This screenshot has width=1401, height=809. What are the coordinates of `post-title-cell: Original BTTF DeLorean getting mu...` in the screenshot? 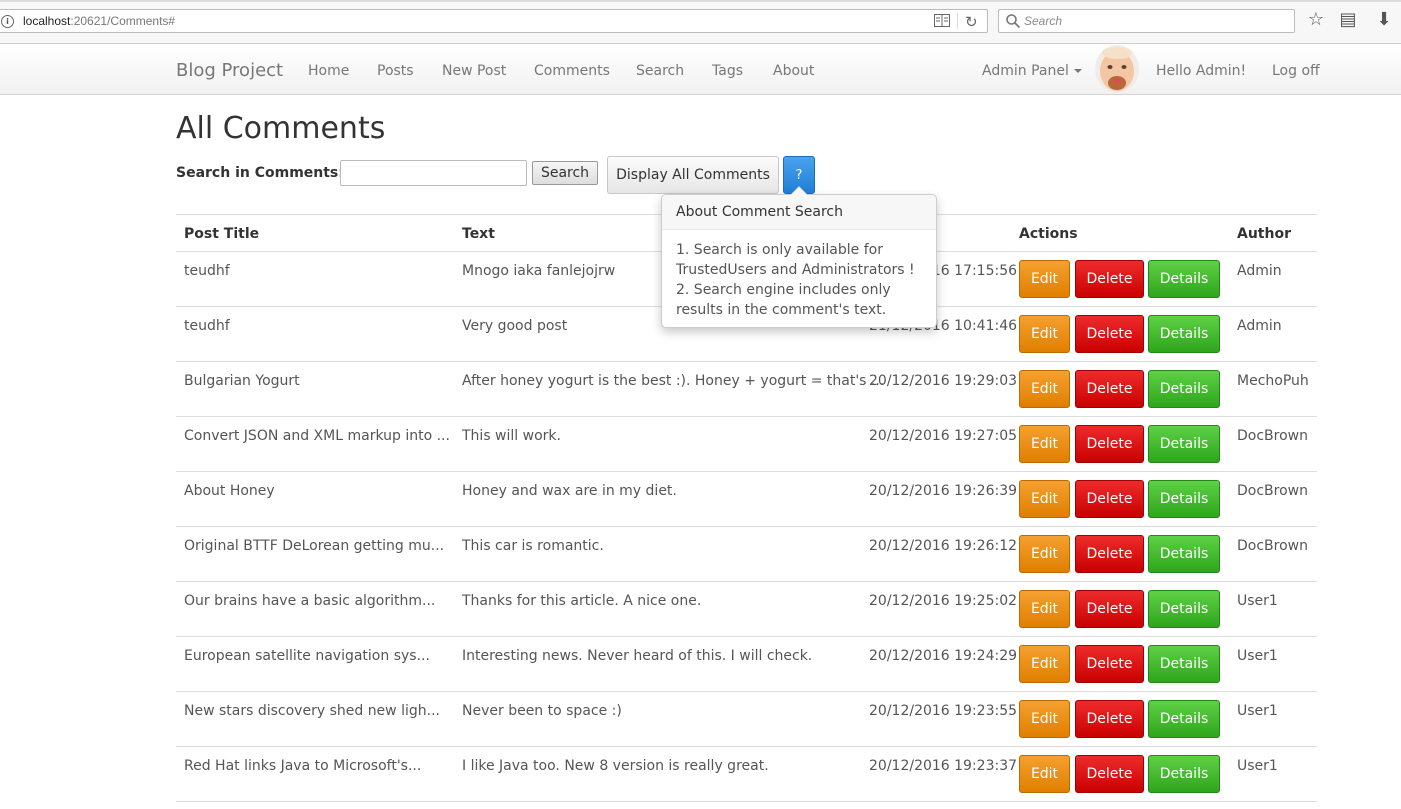 It's located at (314, 546).